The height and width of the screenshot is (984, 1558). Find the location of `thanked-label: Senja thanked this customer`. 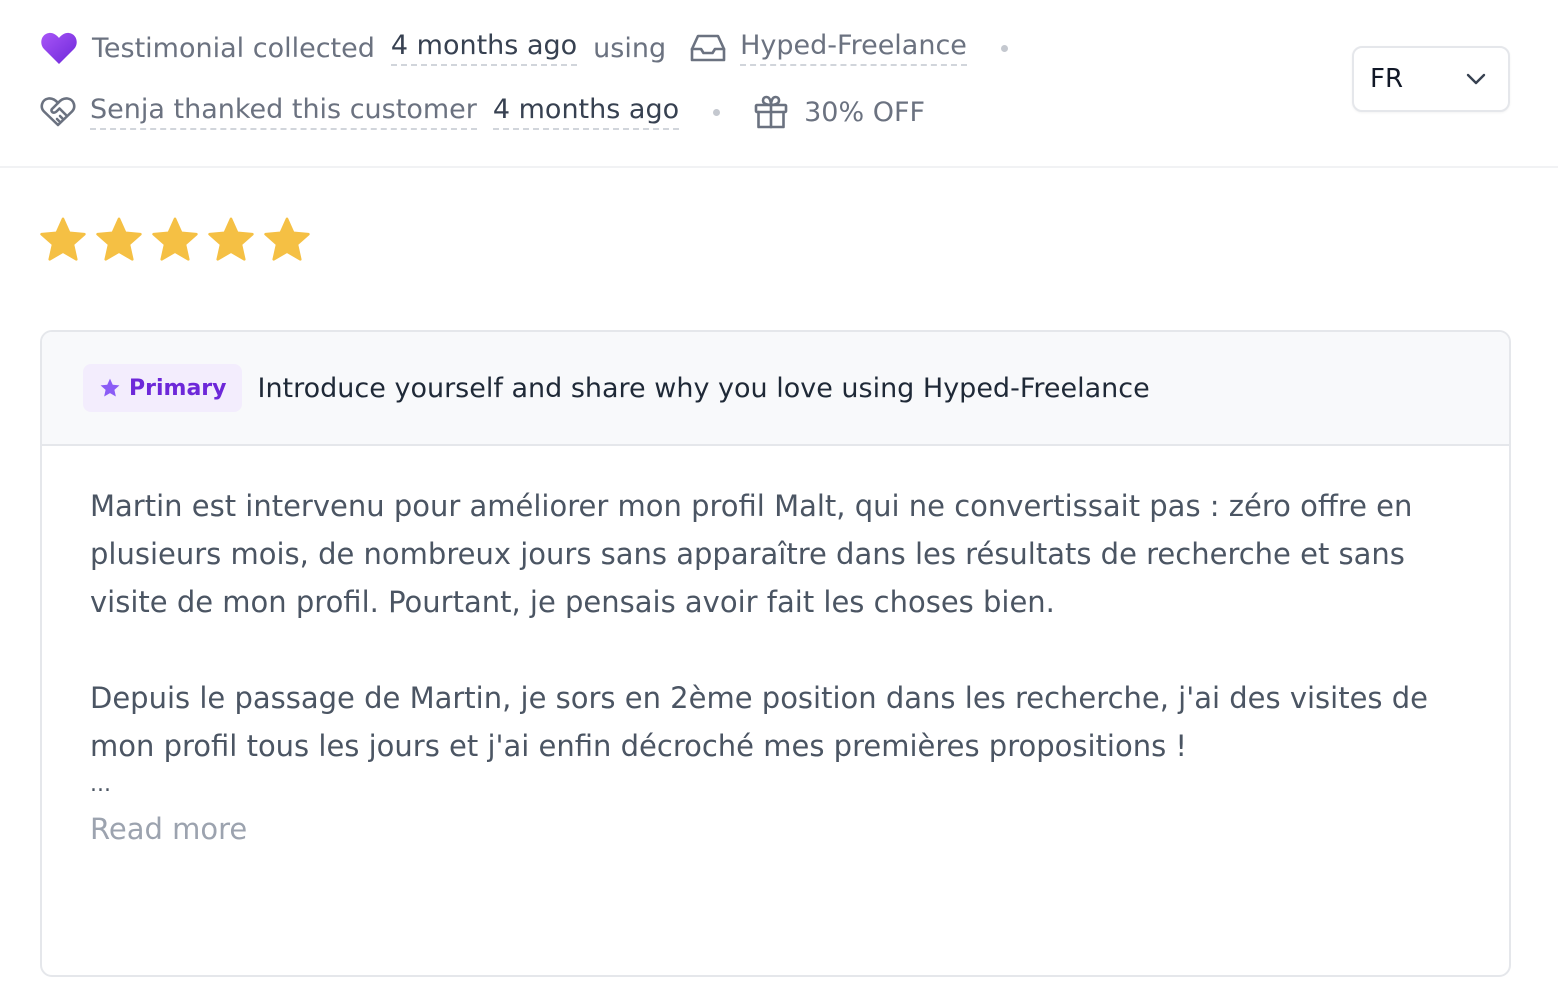

thanked-label: Senja thanked this customer is located at coordinates (283, 112).